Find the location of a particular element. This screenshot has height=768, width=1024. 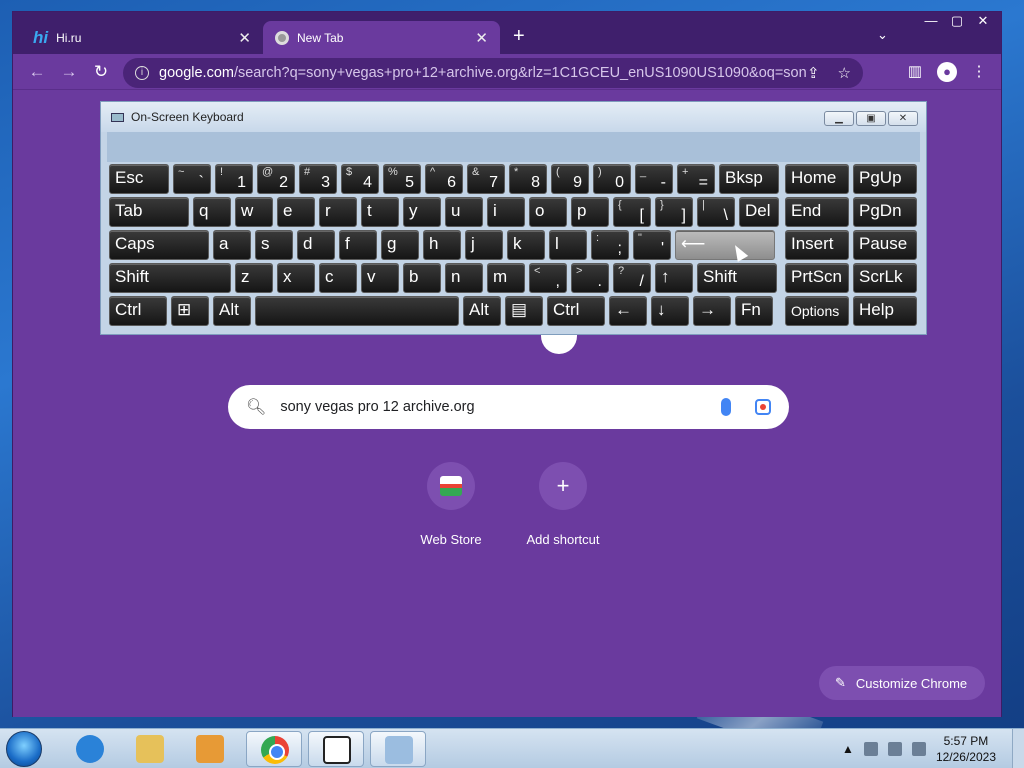

search-box: 🔍︎ sony vegas pro 12 archive.org is located at coordinates (508, 407).